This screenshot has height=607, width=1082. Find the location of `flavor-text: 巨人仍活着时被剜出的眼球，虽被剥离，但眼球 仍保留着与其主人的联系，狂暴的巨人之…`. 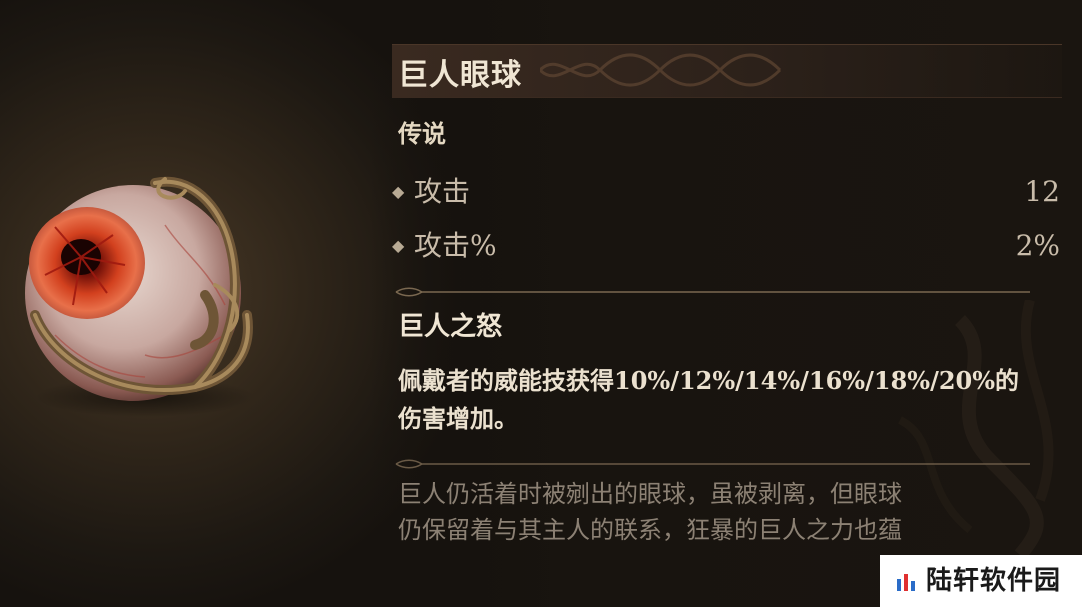

flavor-text: 巨人仍活着时被剜出的眼球，虽被剥离，但眼球 仍保留着与其主人的联系，狂暴的巨人之… is located at coordinates (723, 512).